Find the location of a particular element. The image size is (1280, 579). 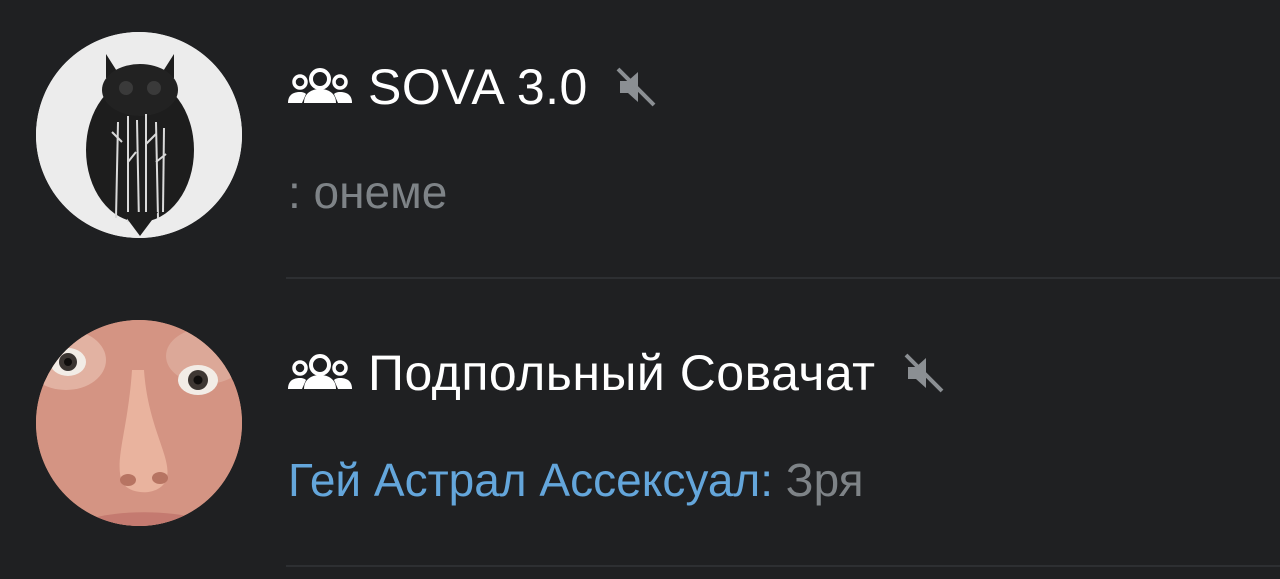

preview-sender: Гей Астрал Ассексуал: is located at coordinates (531, 480).